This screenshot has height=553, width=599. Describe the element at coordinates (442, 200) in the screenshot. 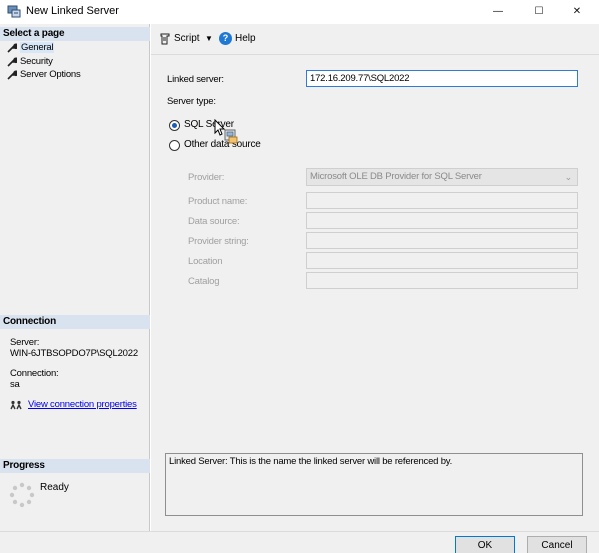

I see `product-name-input` at that location.